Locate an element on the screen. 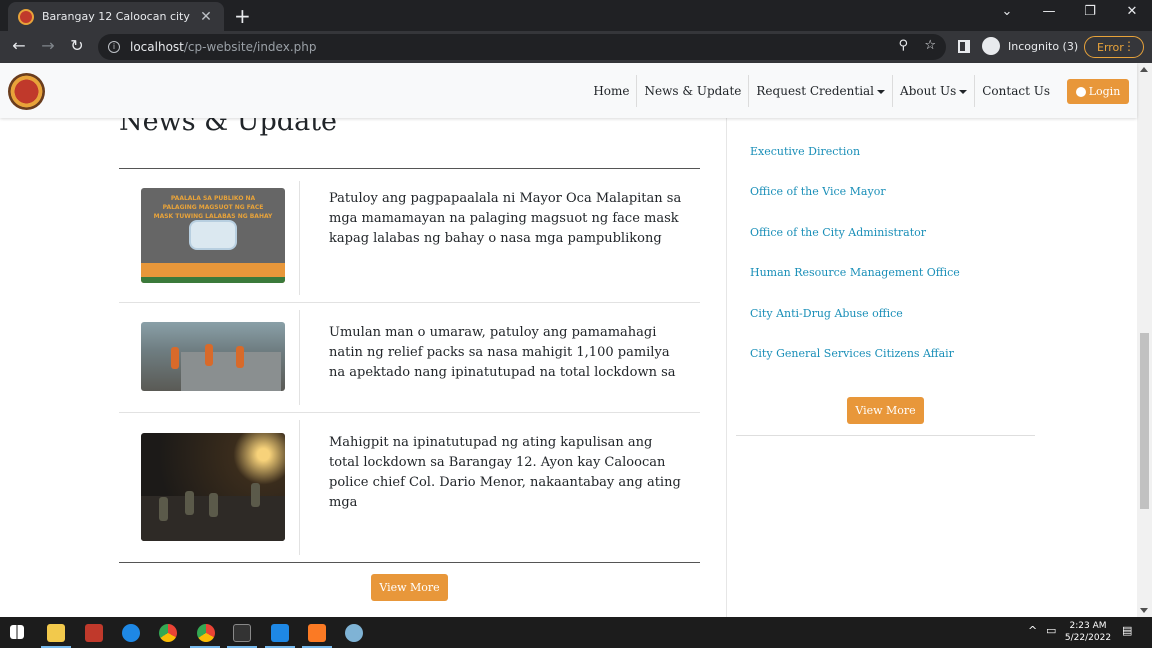  chrome-icon is located at coordinates (168, 633).